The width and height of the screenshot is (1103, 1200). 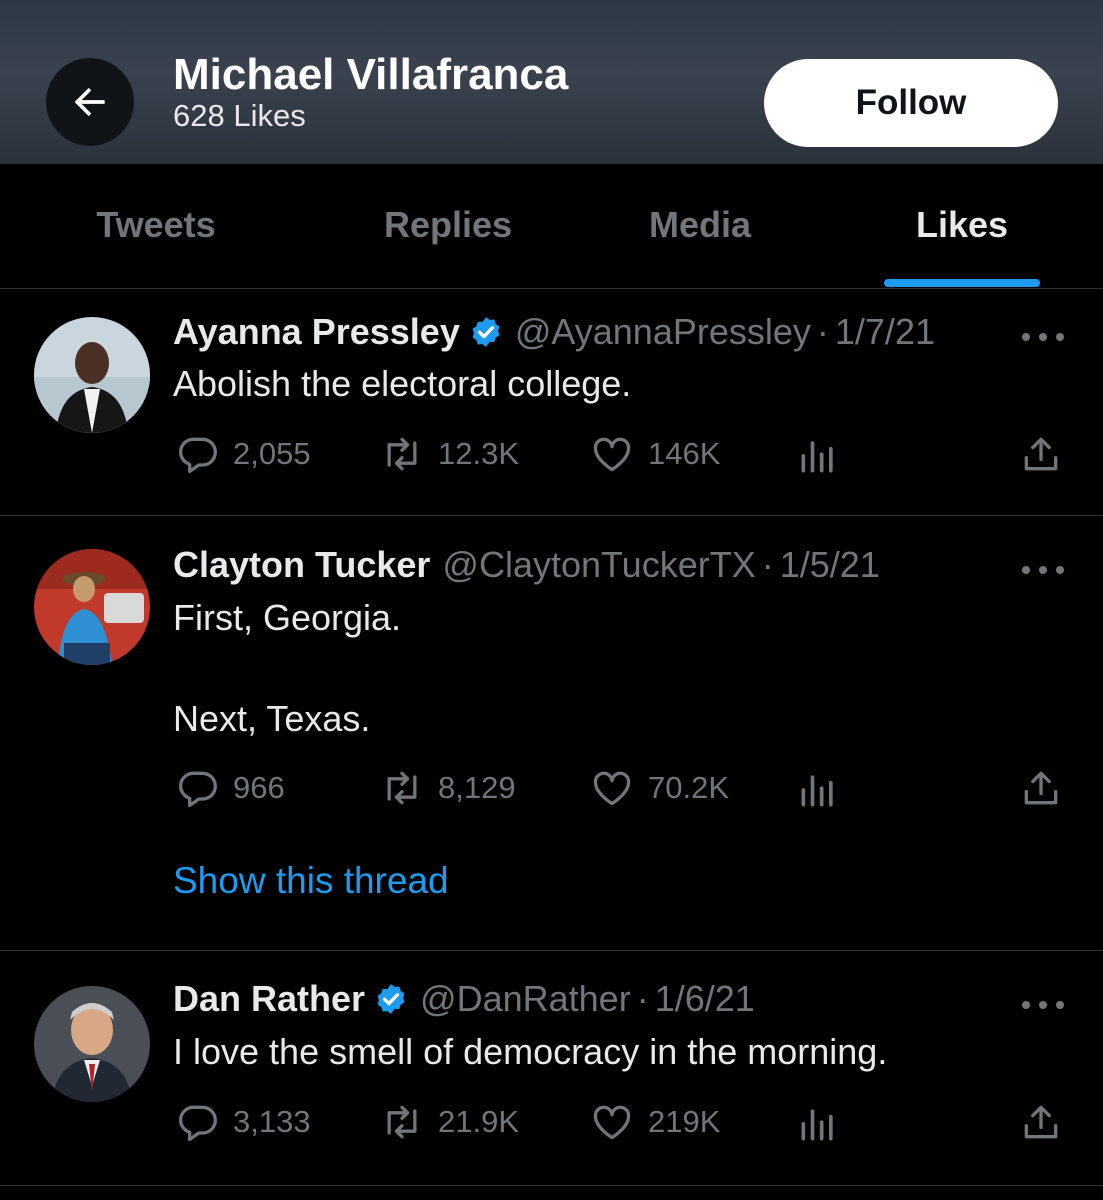 I want to click on reply-button: 966, so click(x=230, y=788).